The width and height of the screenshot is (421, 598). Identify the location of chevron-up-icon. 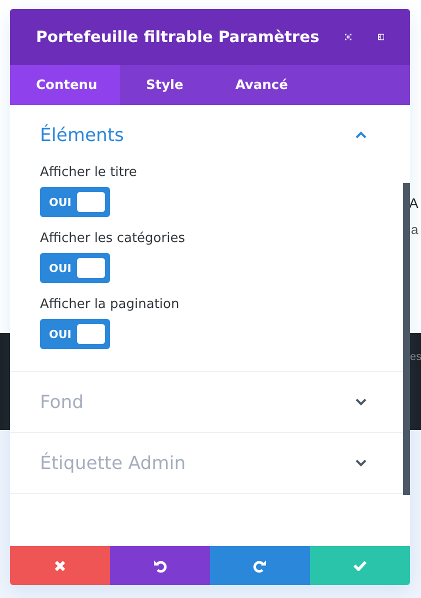
(361, 135).